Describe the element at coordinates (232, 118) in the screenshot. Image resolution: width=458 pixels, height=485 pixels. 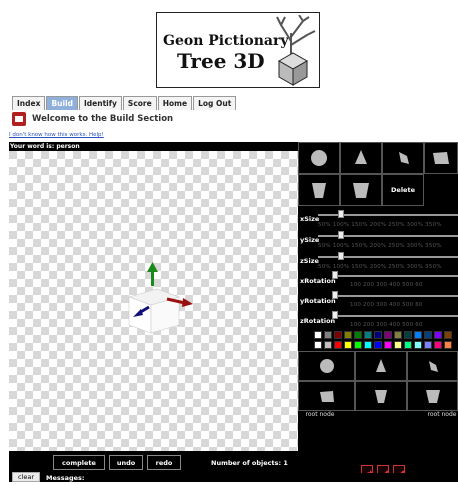
I see `section-header: Welcome to the Build Section` at that location.